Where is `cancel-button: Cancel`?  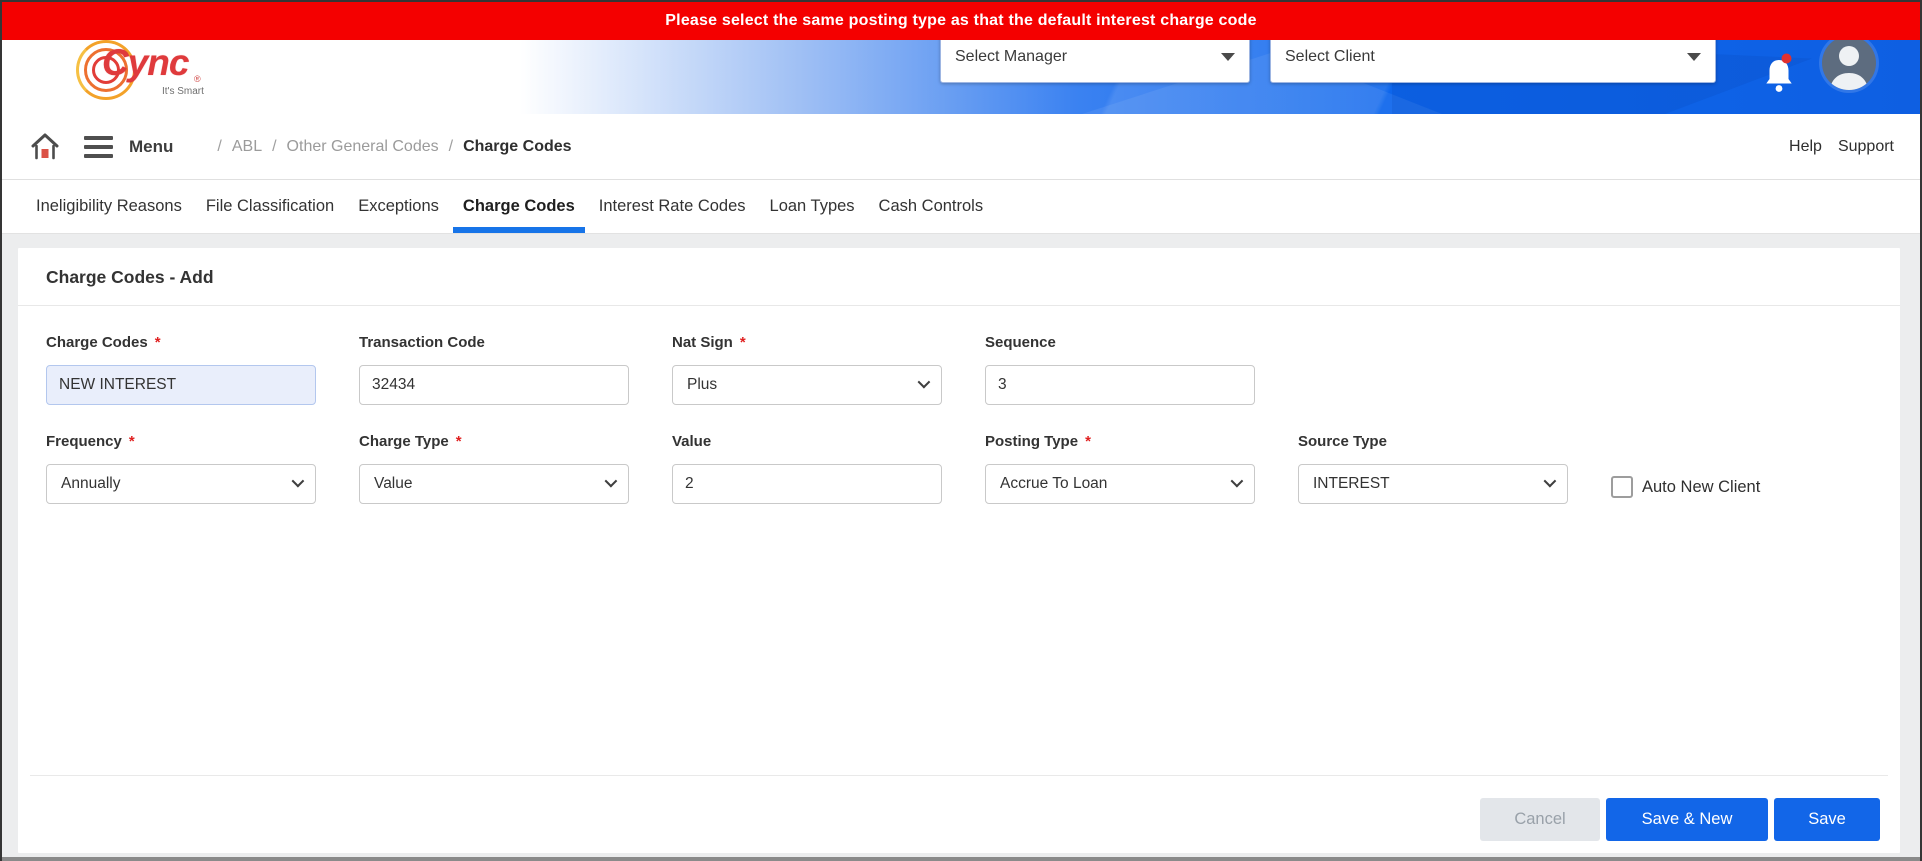
cancel-button: Cancel is located at coordinates (1540, 819).